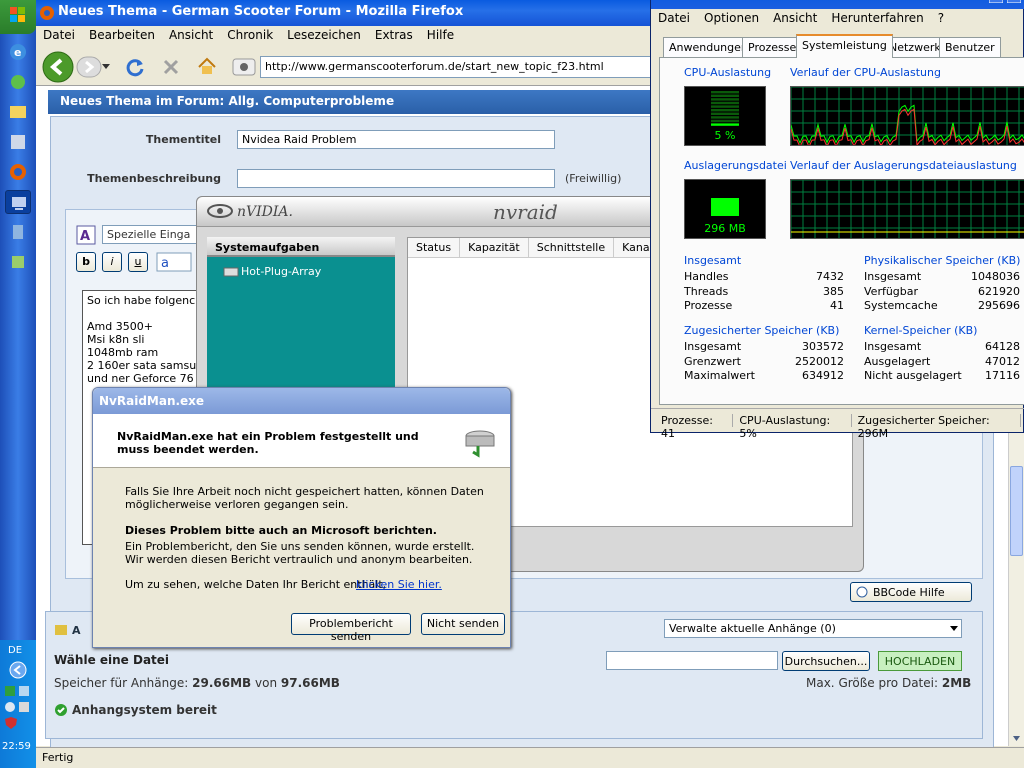 This screenshot has height=768, width=1024. I want to click on task-manager-title-bar, so click(837, 4).